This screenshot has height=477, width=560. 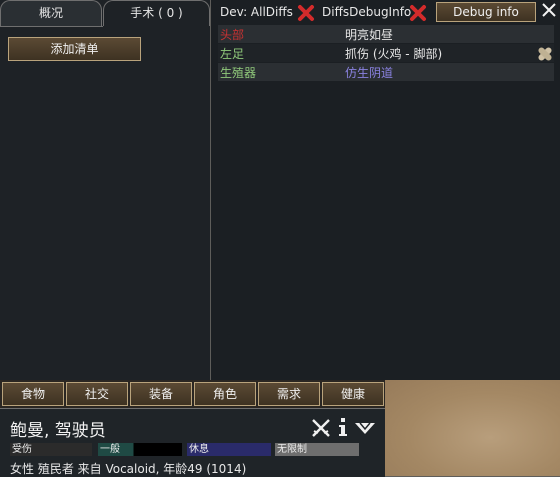 I want to click on body-part-label: 头部, so click(x=232, y=35).